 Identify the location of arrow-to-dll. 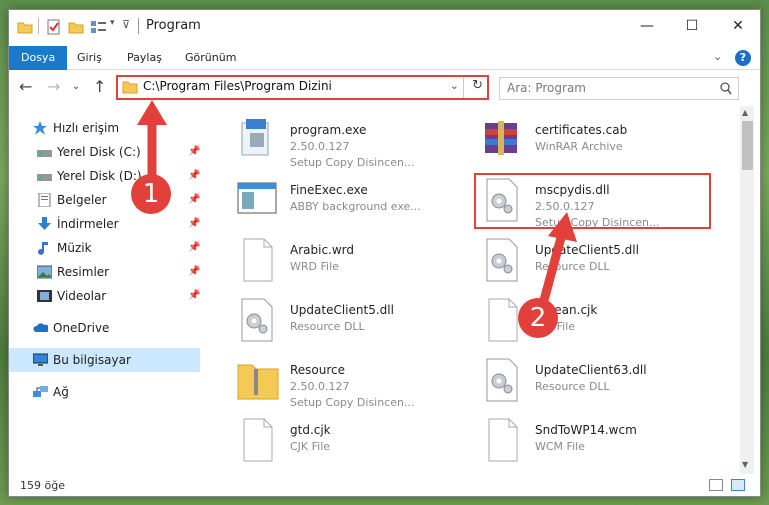
(552, 269).